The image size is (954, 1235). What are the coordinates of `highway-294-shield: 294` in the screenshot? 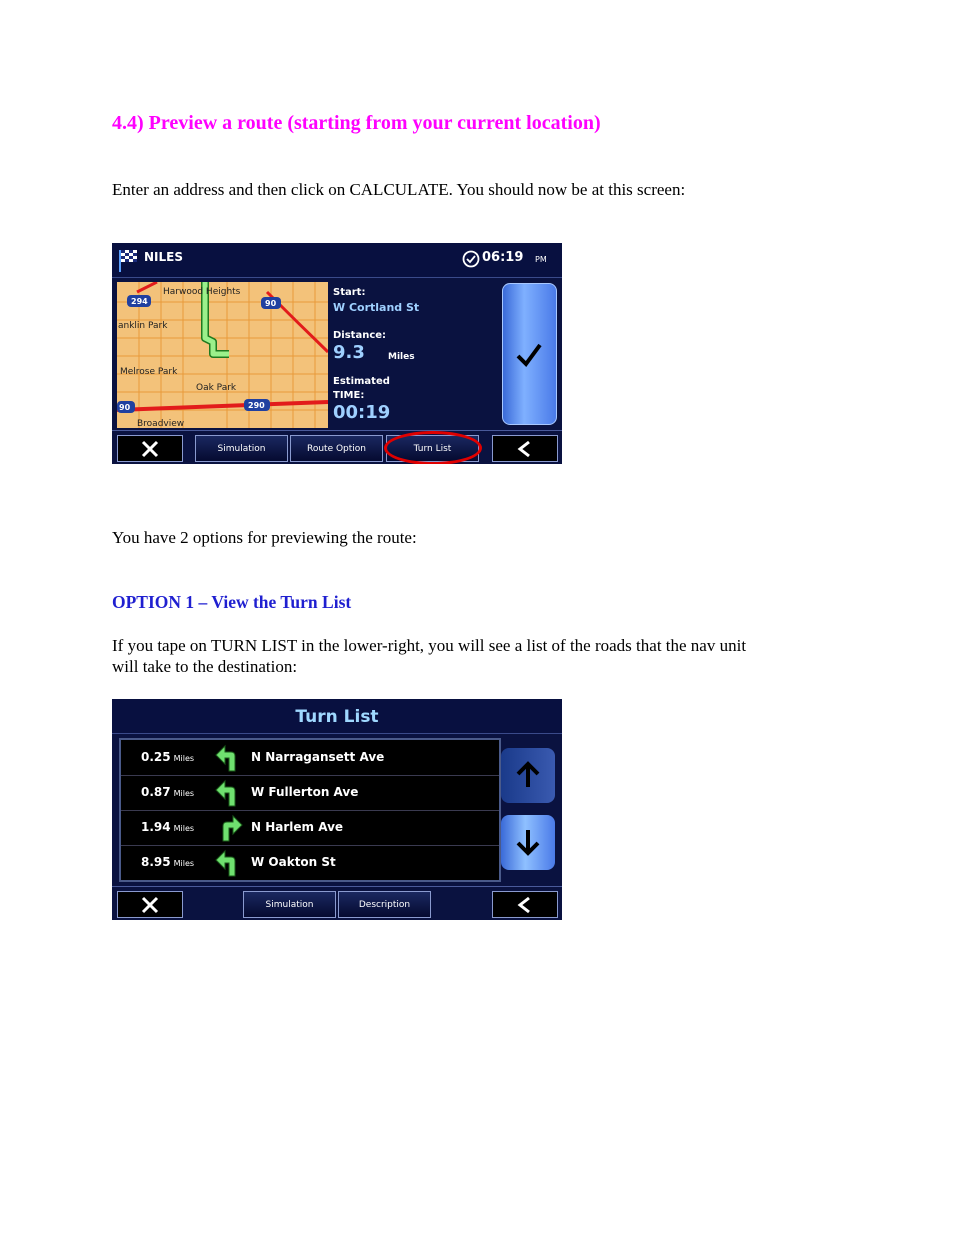 It's located at (139, 301).